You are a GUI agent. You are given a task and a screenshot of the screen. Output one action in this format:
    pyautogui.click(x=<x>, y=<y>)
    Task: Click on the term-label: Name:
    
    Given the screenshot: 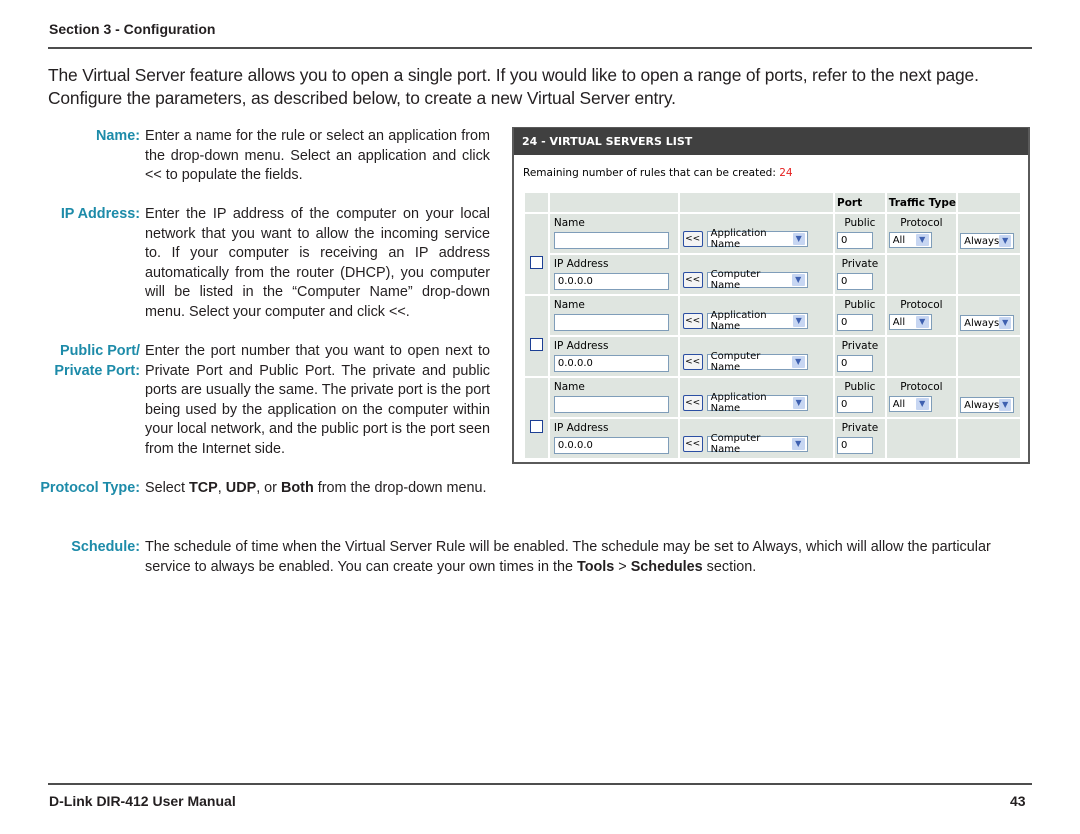 What is the action you would take?
    pyautogui.click(x=118, y=136)
    